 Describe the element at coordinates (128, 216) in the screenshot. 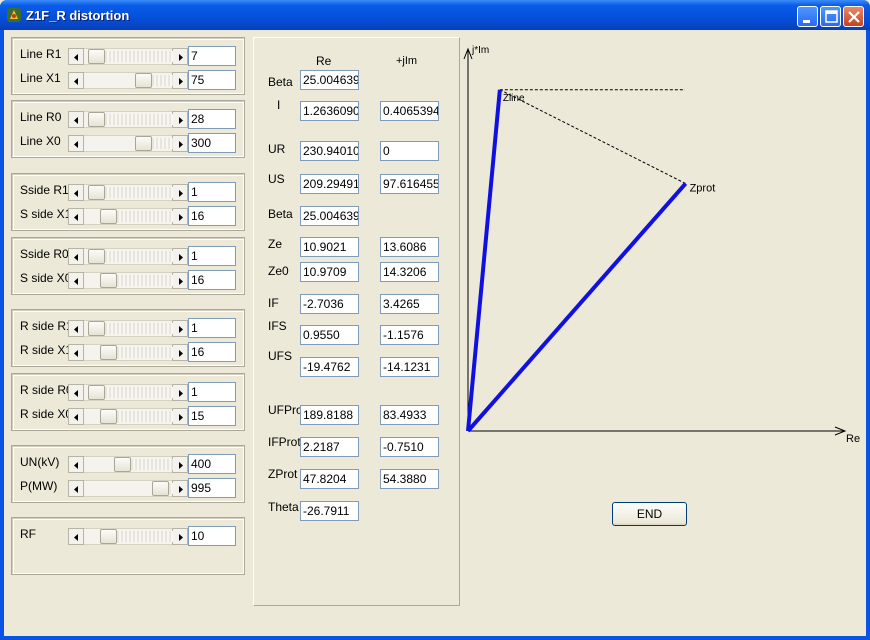

I see `param-slider-s-side-x1` at that location.